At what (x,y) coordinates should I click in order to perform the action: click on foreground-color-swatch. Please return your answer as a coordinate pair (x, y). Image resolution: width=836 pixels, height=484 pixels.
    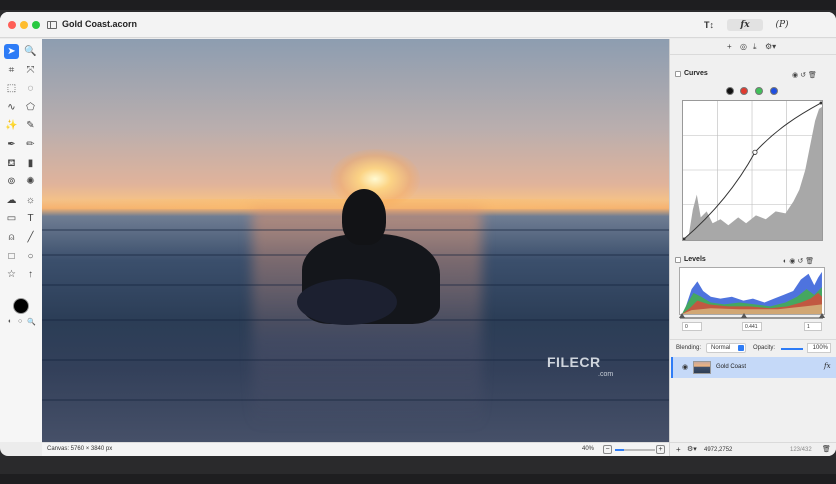
    Looking at the image, I should click on (21, 306).